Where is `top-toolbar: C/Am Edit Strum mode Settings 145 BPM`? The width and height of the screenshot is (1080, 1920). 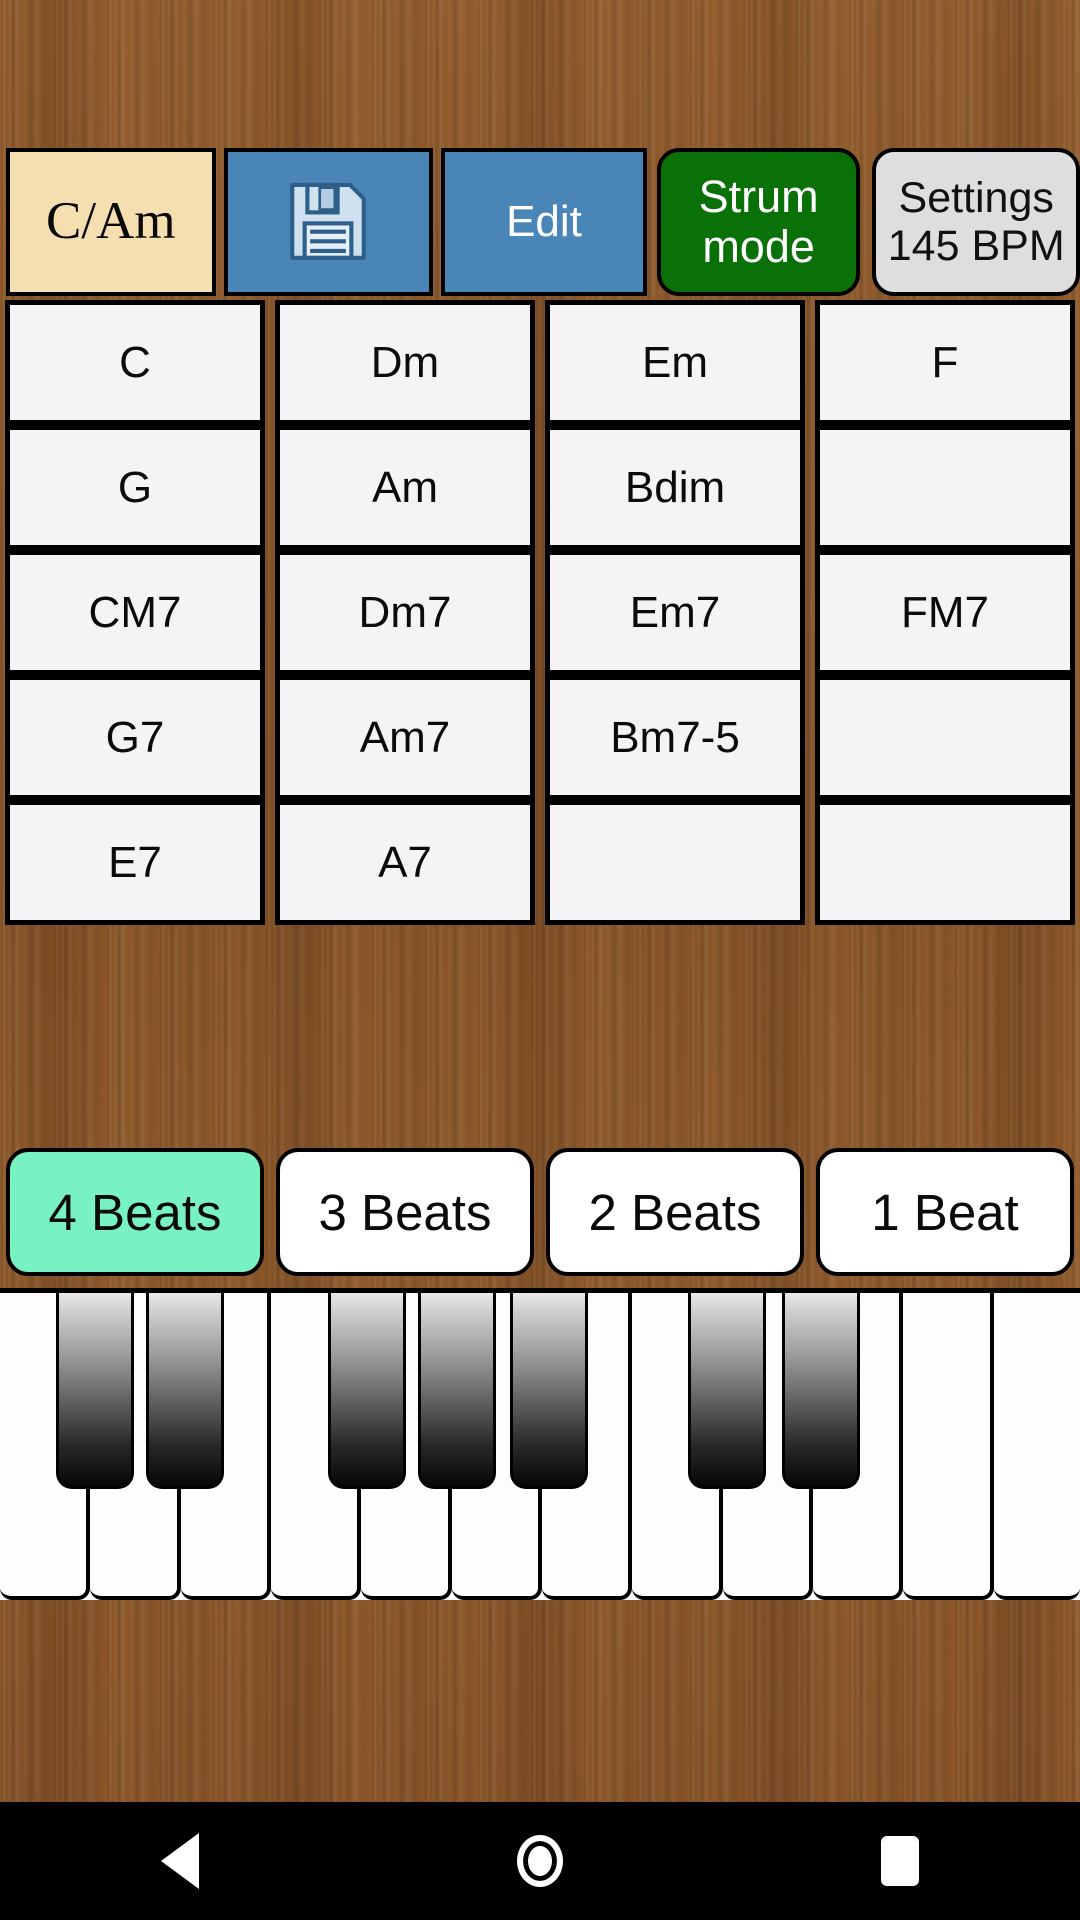
top-toolbar: C/Am Edit Strum mode Settings 145 BPM is located at coordinates (540, 222).